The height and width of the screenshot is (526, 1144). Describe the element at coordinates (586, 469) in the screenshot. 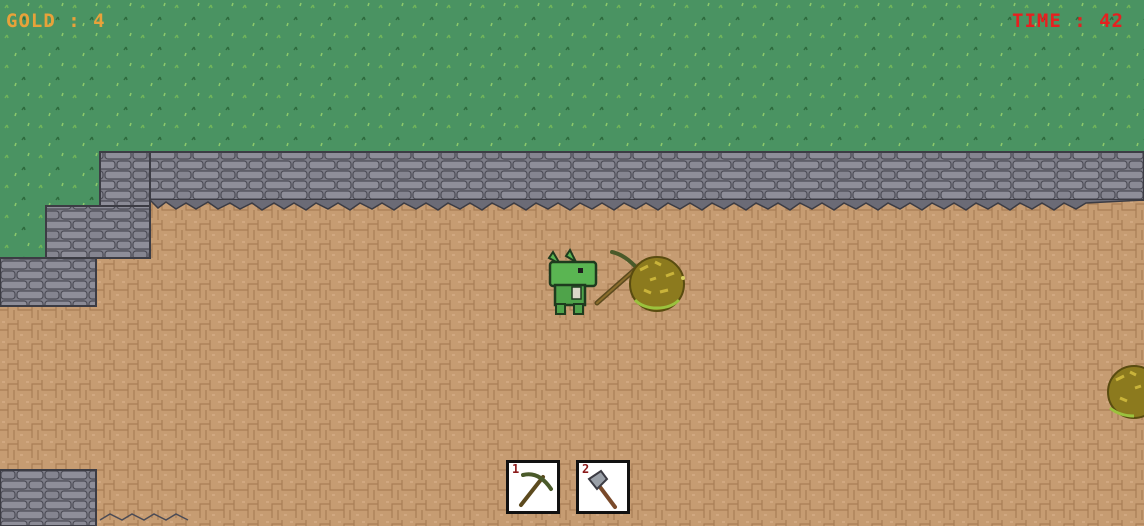

I see `slot-key-label: 2` at that location.